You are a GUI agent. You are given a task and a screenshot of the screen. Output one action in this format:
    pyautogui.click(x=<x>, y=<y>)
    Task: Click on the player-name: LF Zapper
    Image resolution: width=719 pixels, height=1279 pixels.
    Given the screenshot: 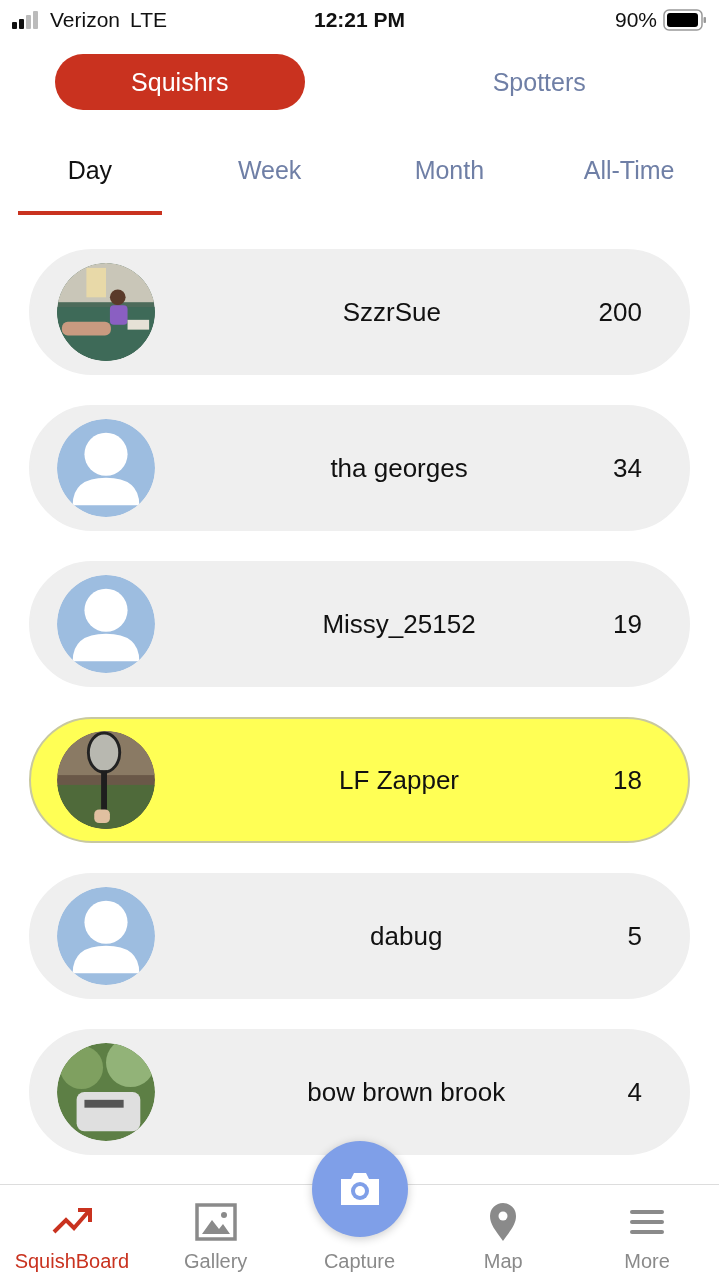 What is the action you would take?
    pyautogui.click(x=399, y=780)
    